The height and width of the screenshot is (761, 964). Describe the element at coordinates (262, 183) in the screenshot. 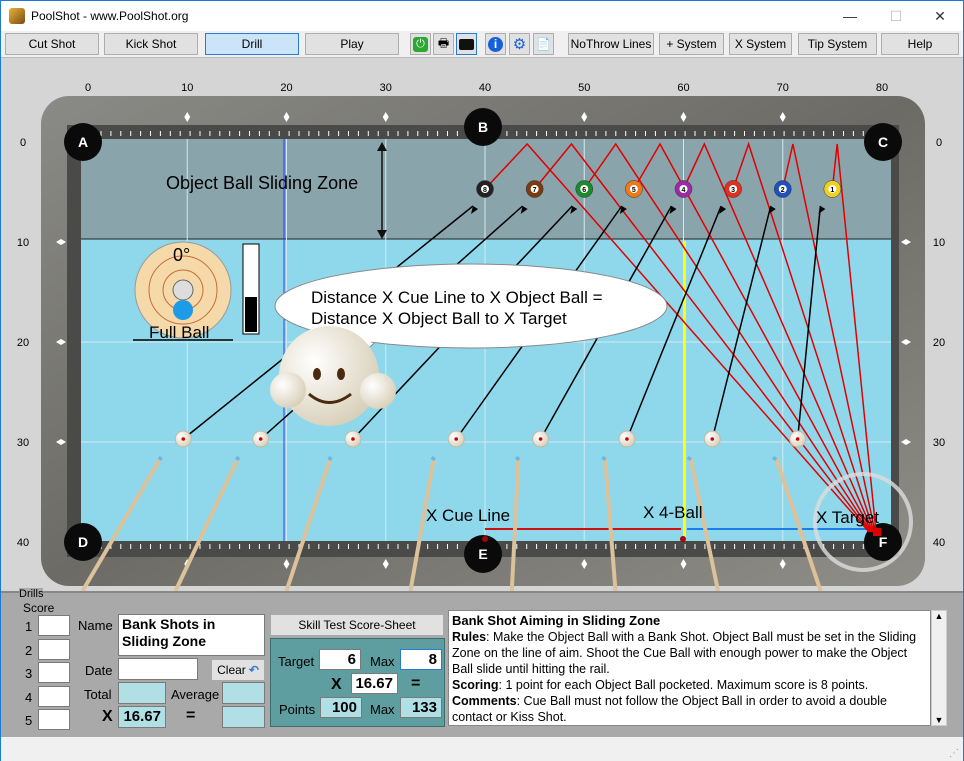

I see `sliding-zone-label: Object Ball Sliding Zone` at that location.